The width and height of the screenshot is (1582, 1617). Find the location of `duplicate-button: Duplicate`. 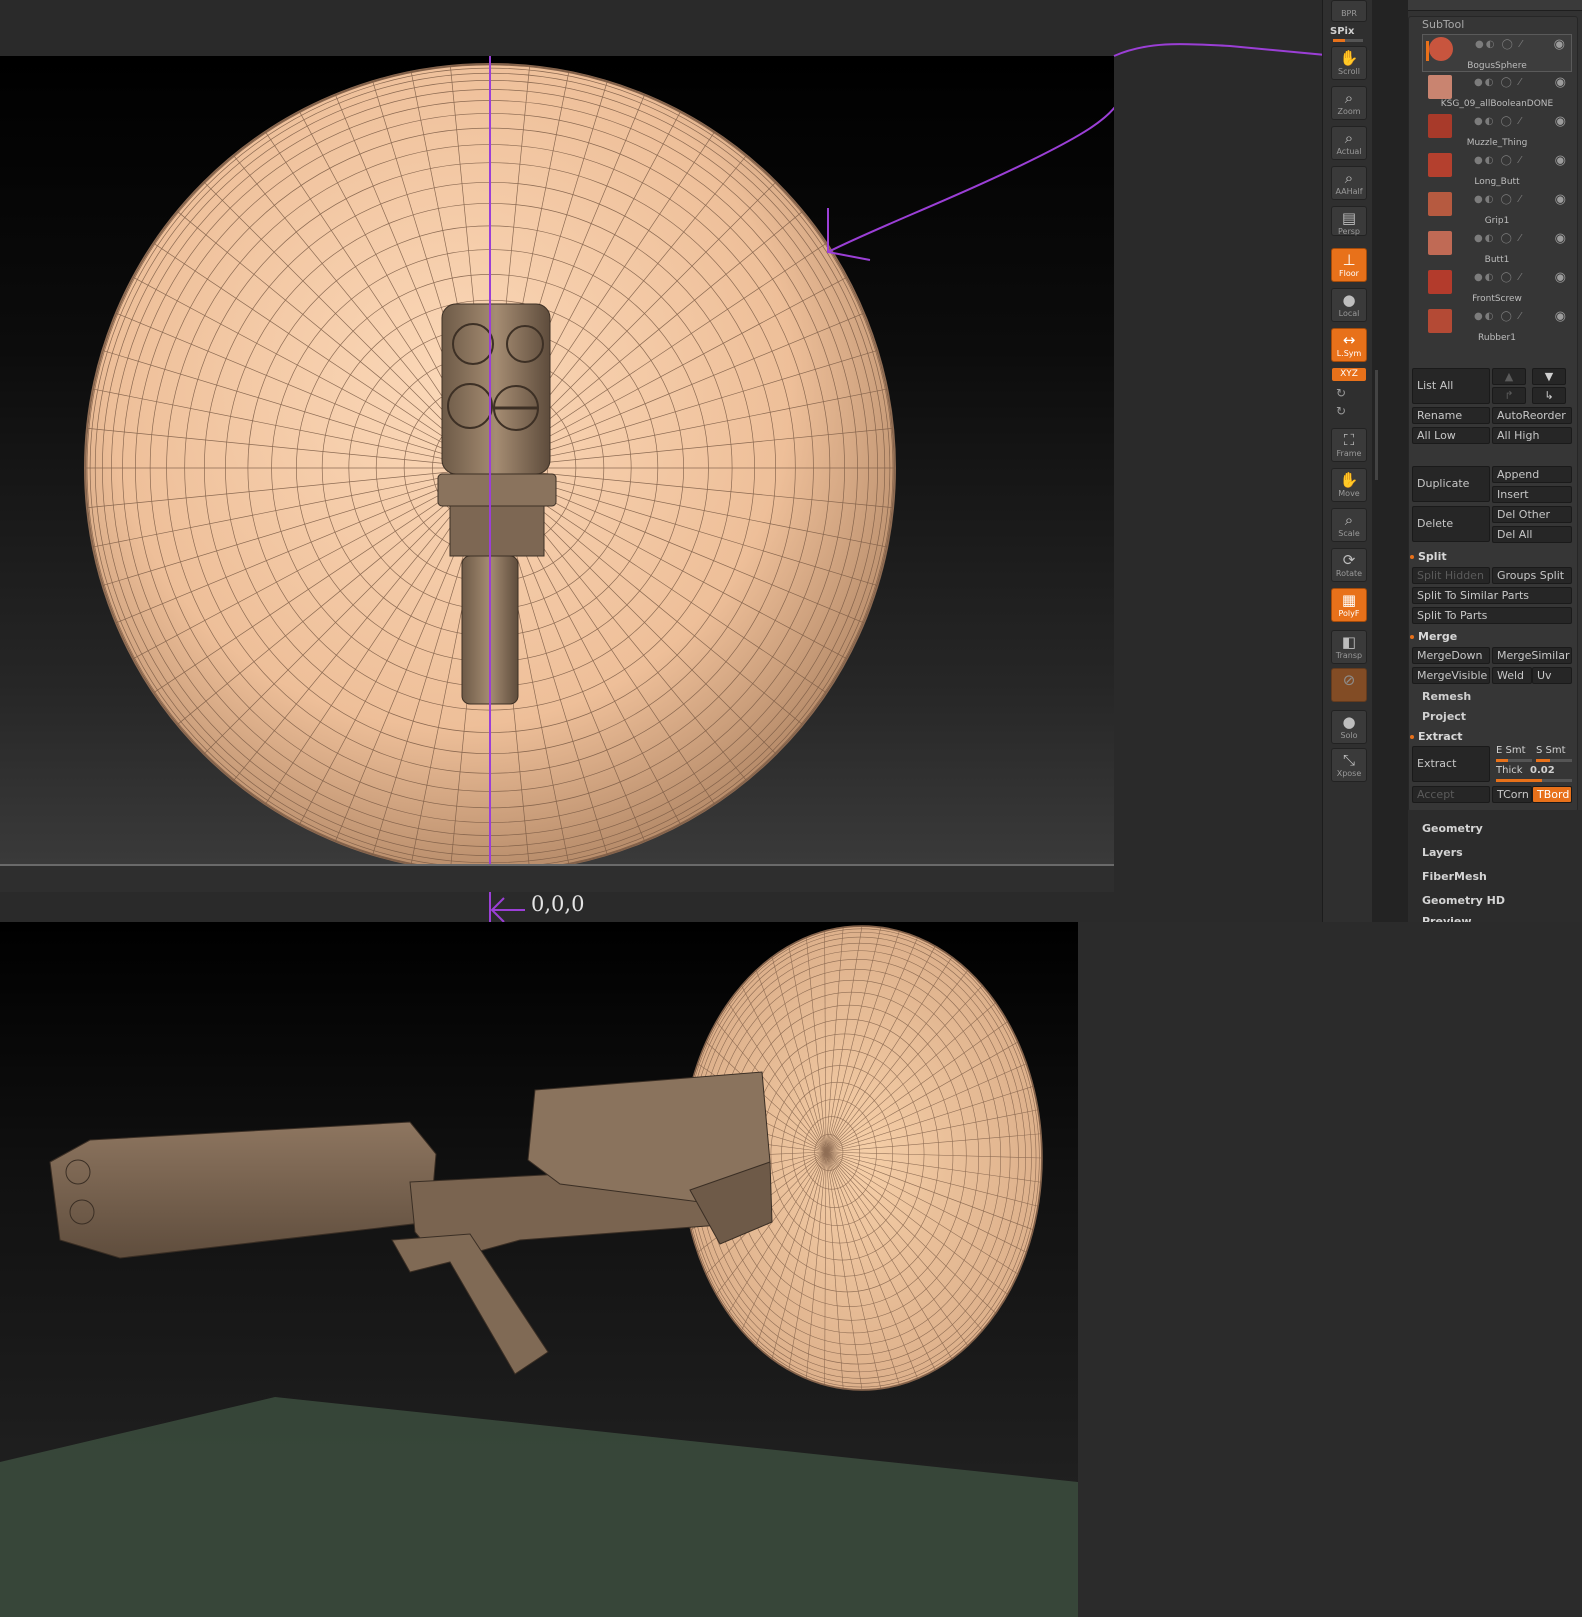

duplicate-button: Duplicate is located at coordinates (1451, 484).